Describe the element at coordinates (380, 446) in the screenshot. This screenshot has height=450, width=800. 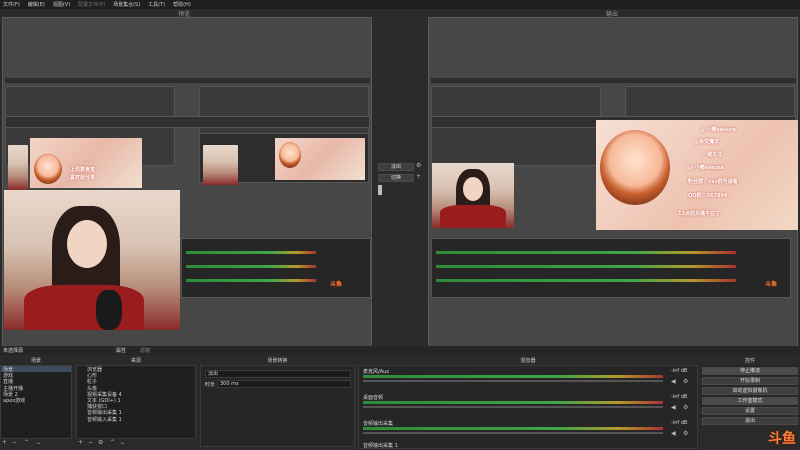
I see `mixer-extra-label: 音频输出采集 1` at that location.